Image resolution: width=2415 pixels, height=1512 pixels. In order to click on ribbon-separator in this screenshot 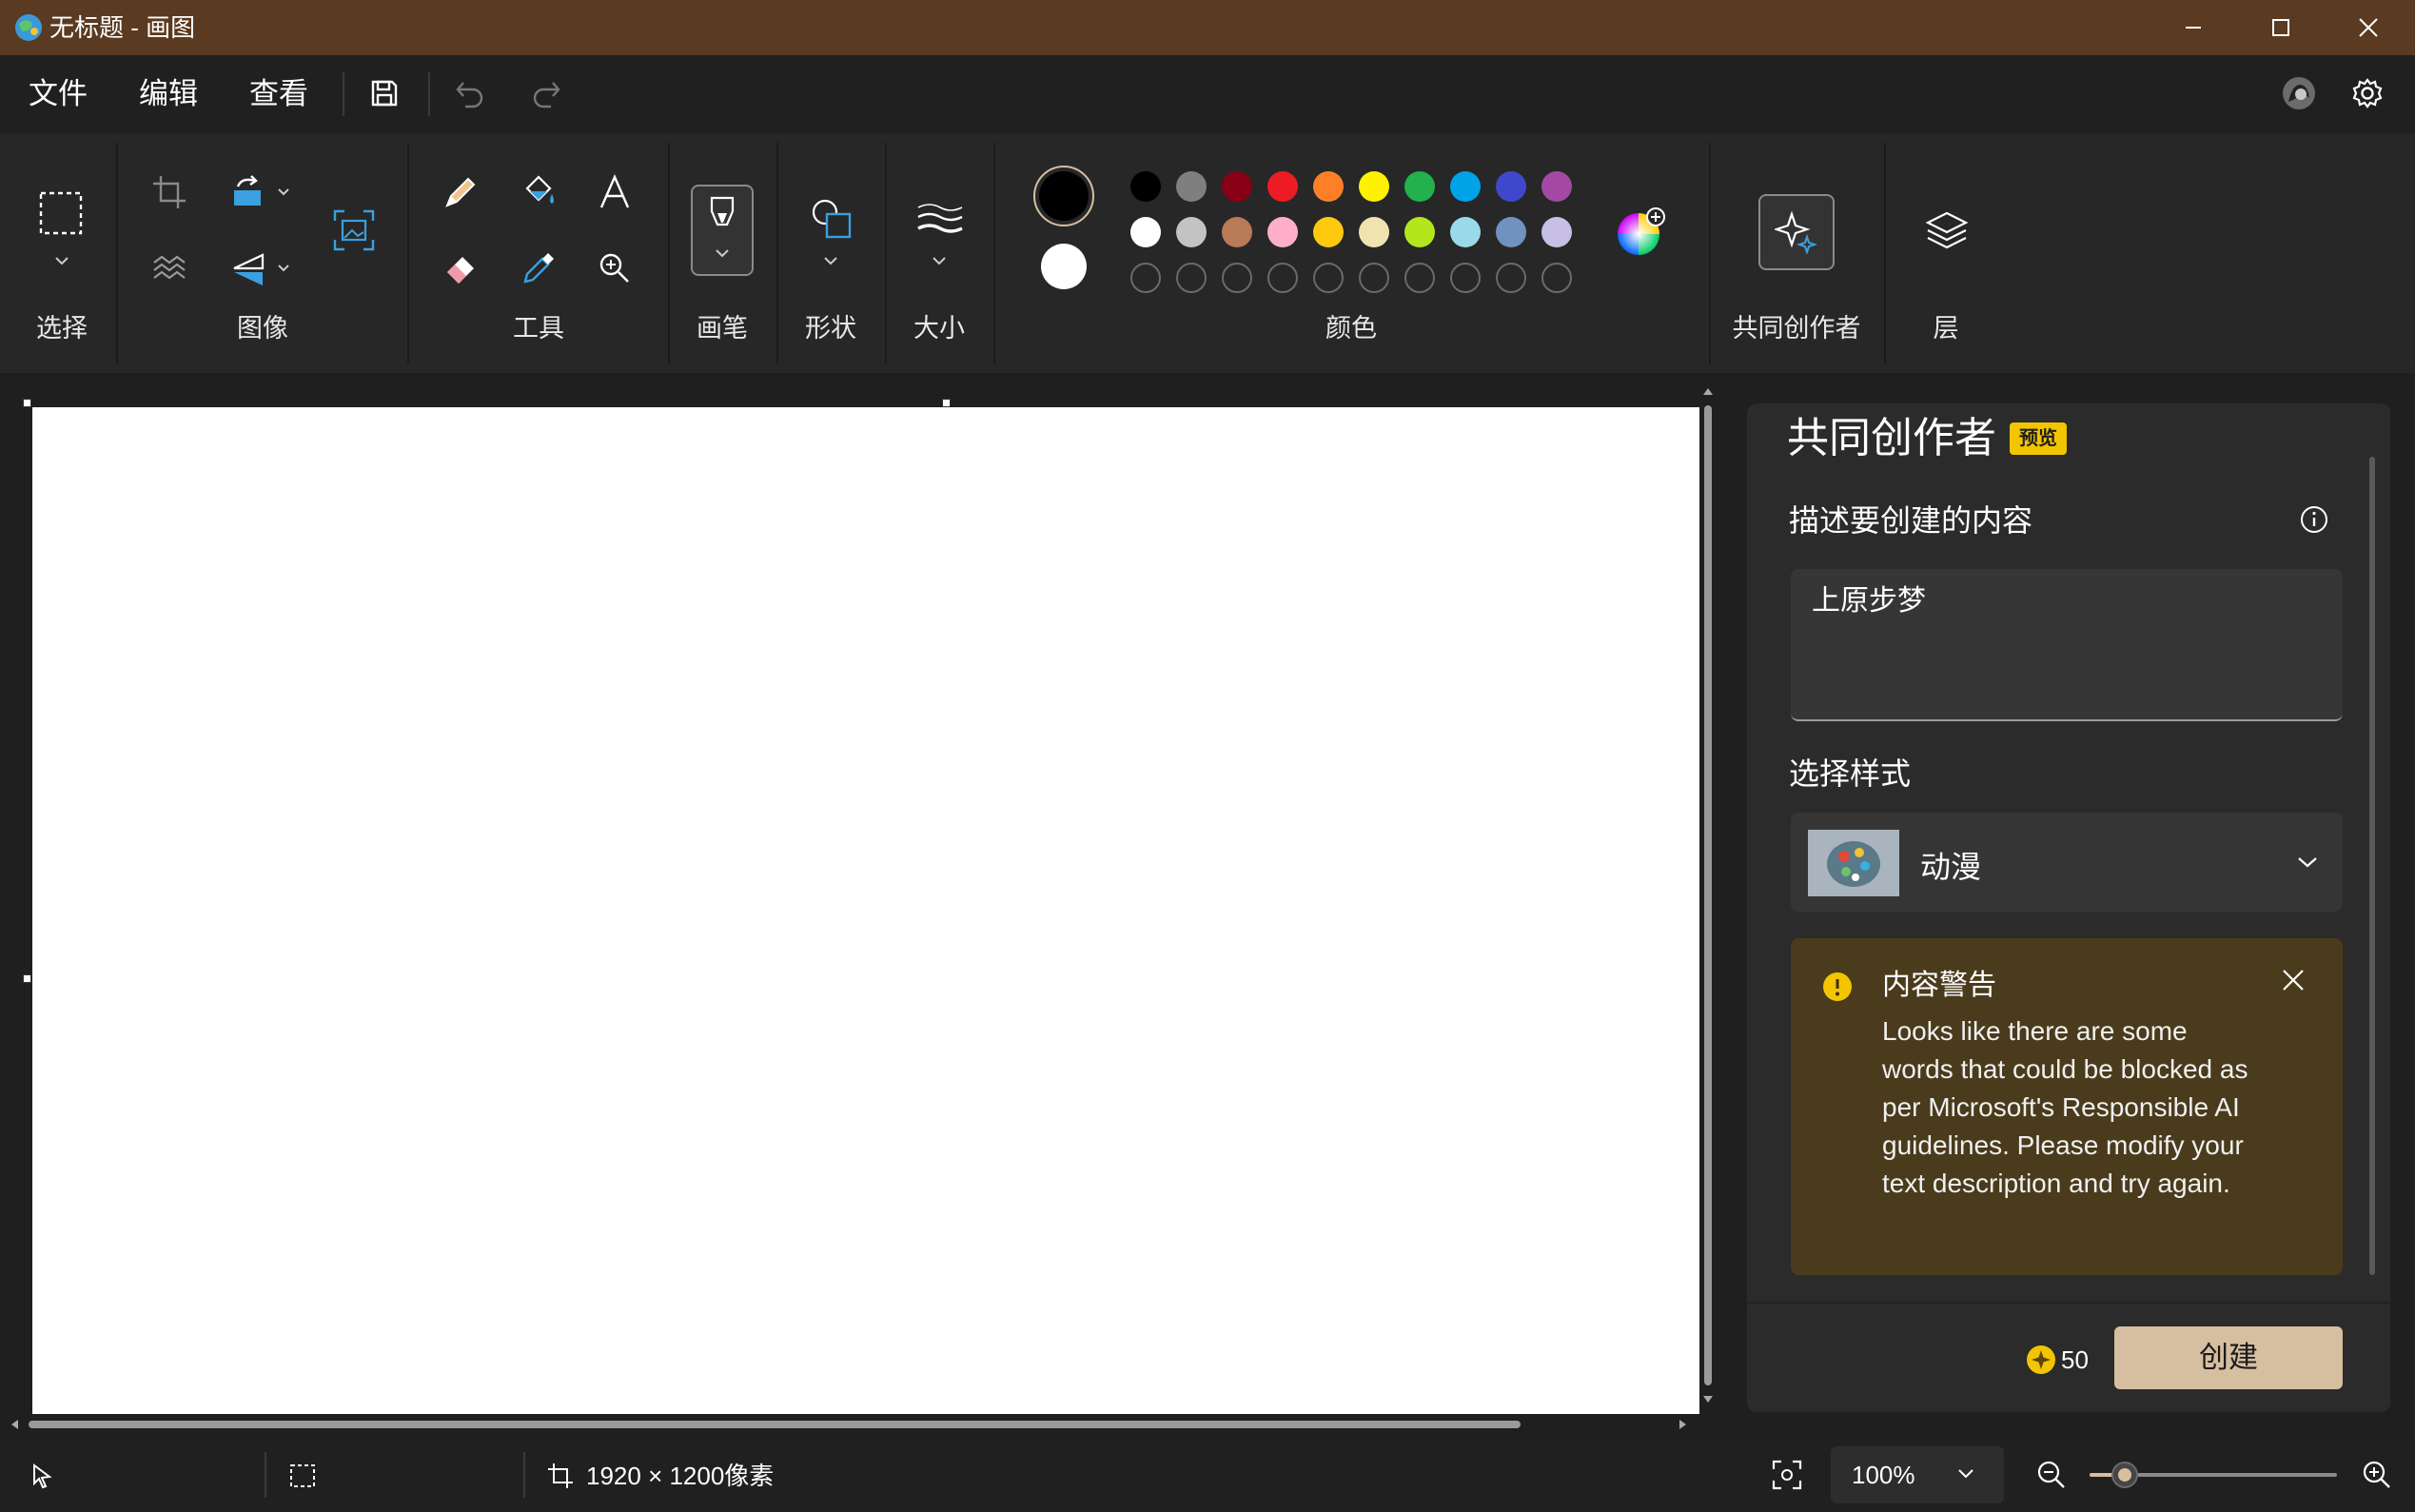, I will do `click(1710, 253)`.